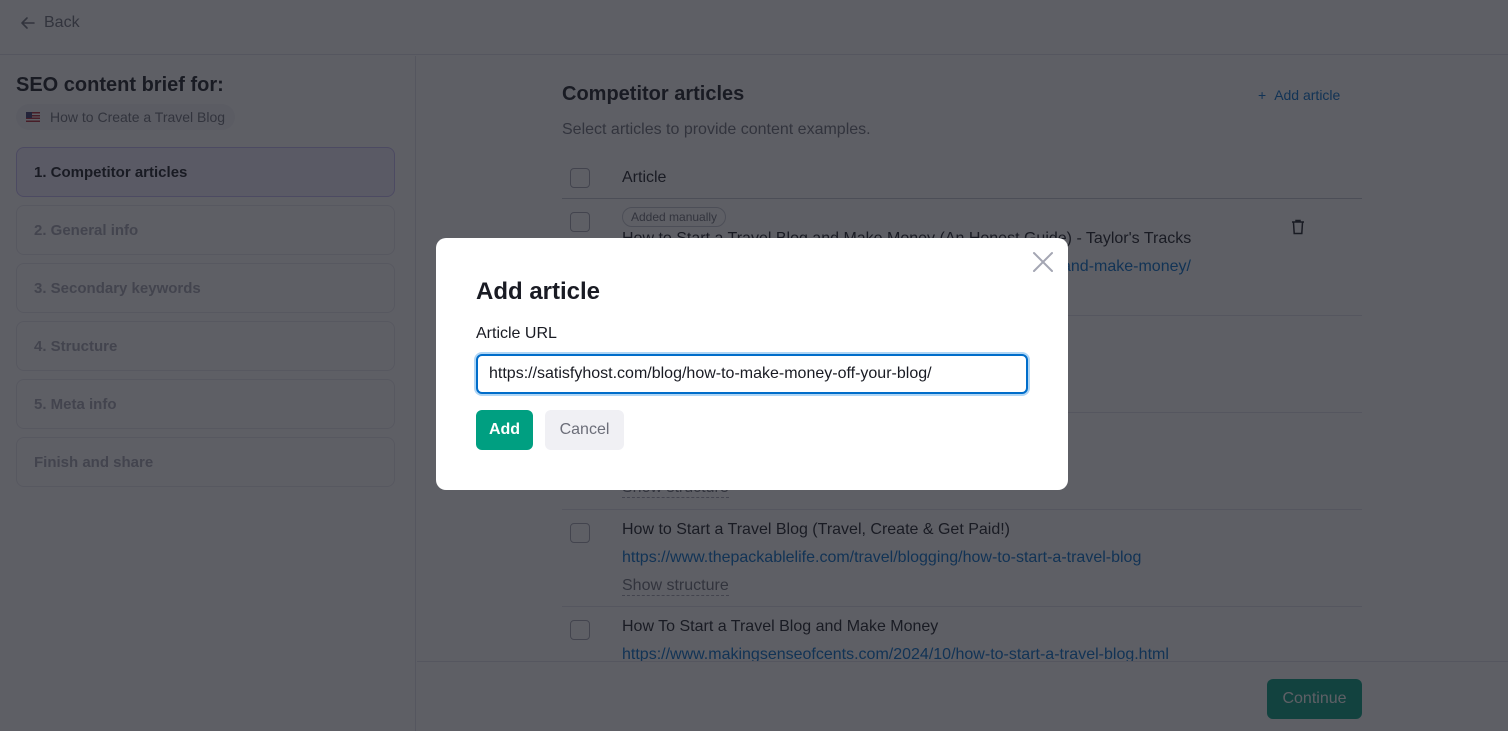 This screenshot has height=731, width=1508. I want to click on dialog-title: Add article, so click(538, 291).